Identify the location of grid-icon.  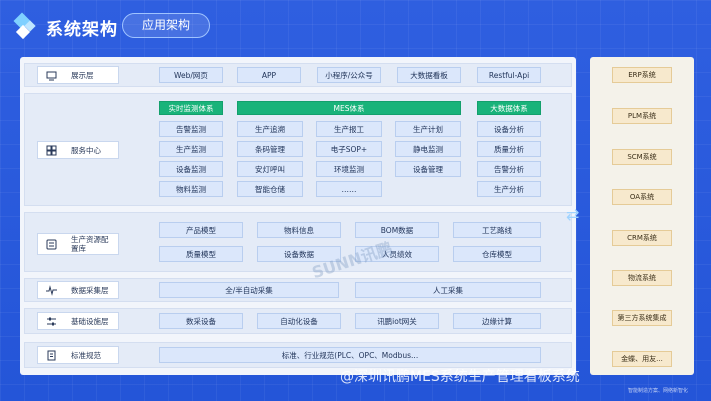
(51, 150).